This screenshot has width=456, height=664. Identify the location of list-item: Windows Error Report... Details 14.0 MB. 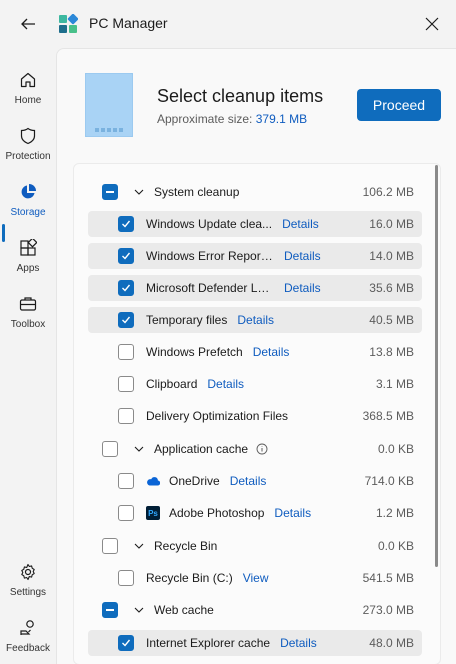
(255, 256).